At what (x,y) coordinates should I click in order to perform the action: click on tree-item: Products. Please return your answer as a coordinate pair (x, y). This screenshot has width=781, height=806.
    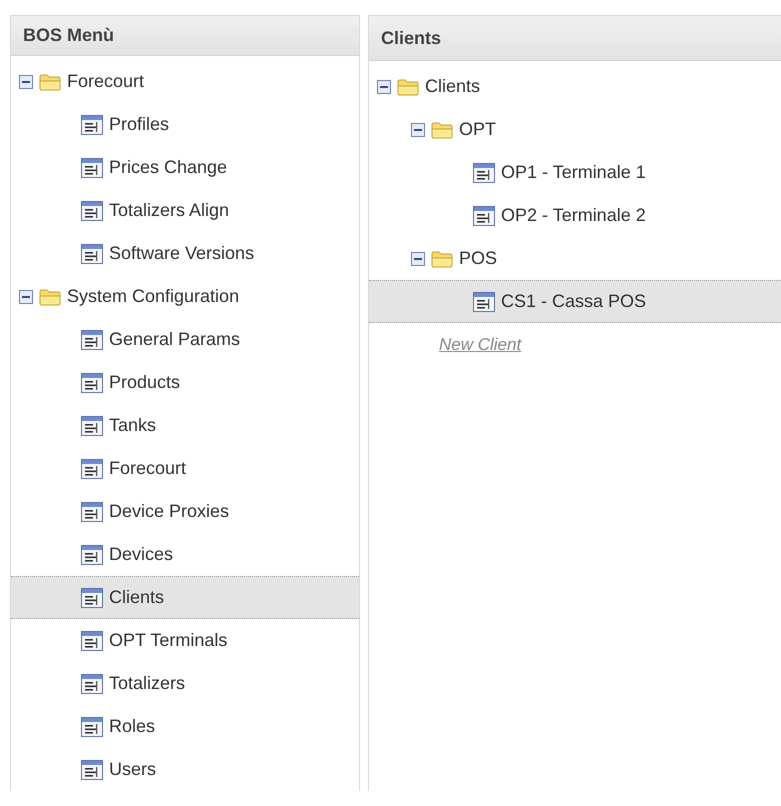
    Looking at the image, I should click on (185, 382).